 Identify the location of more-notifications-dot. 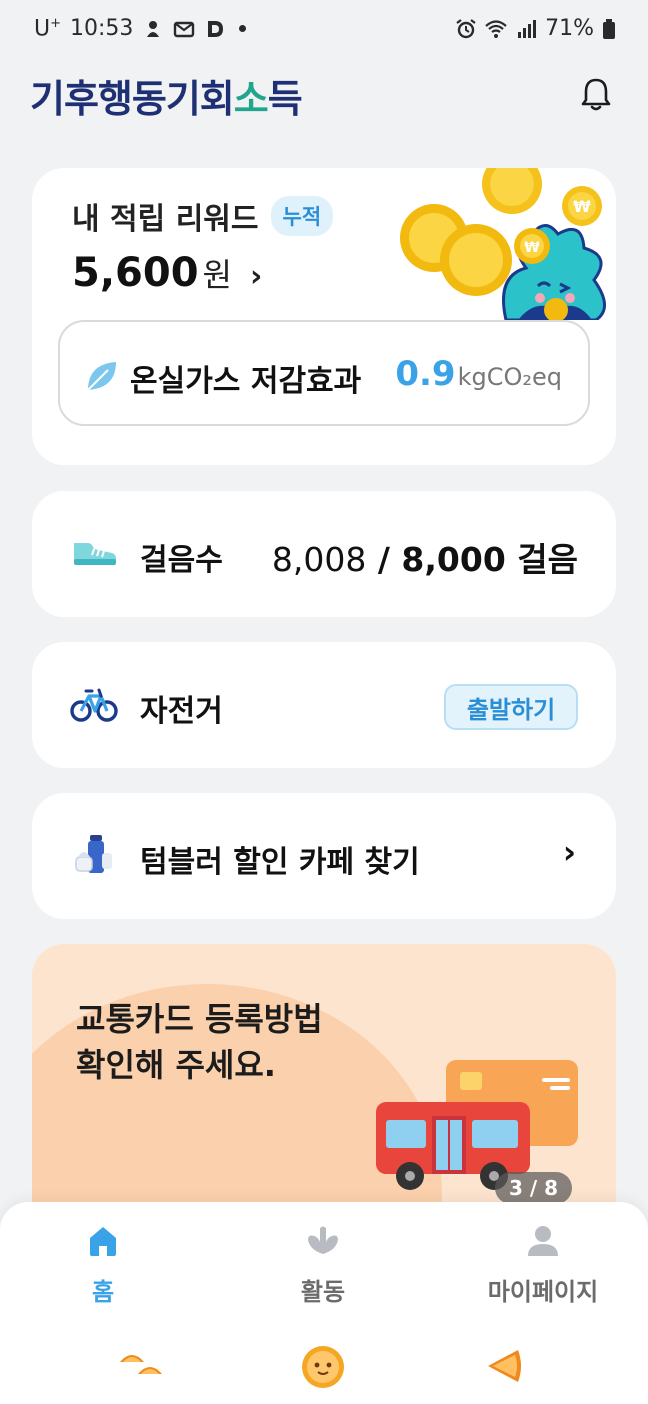
(243, 29).